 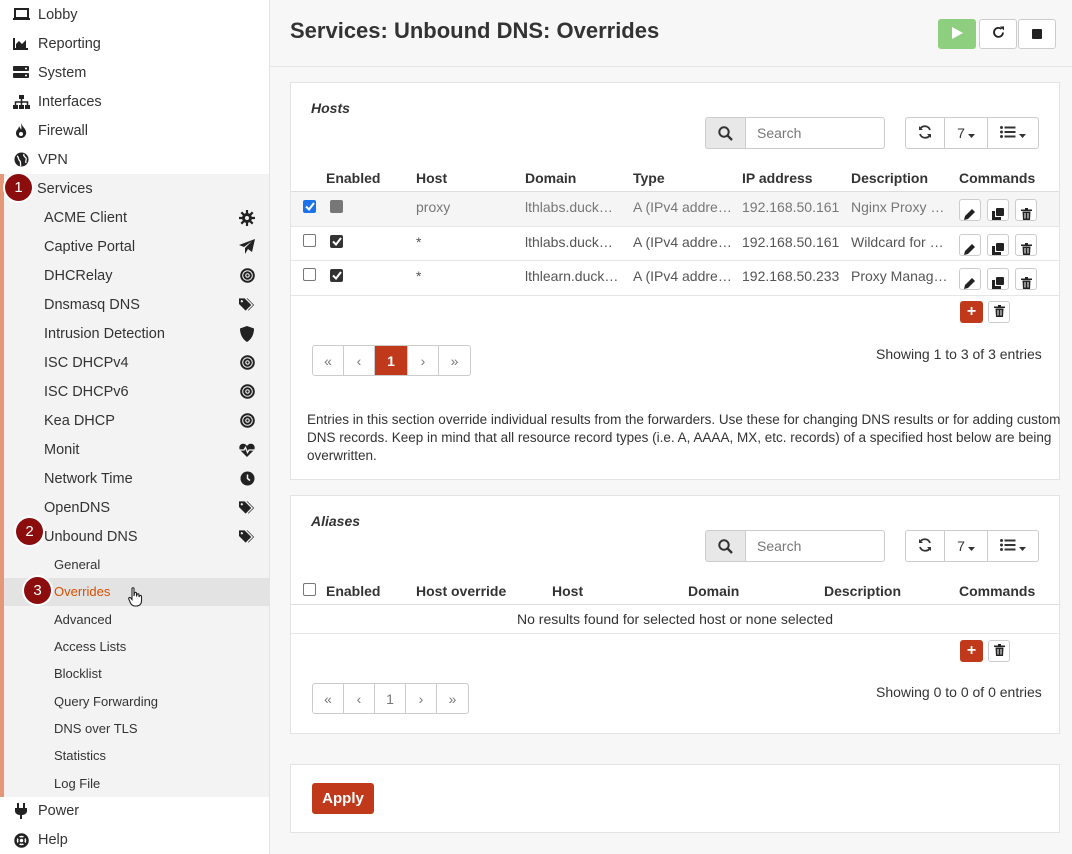 I want to click on col-ip-address: IP address, so click(x=777, y=178).